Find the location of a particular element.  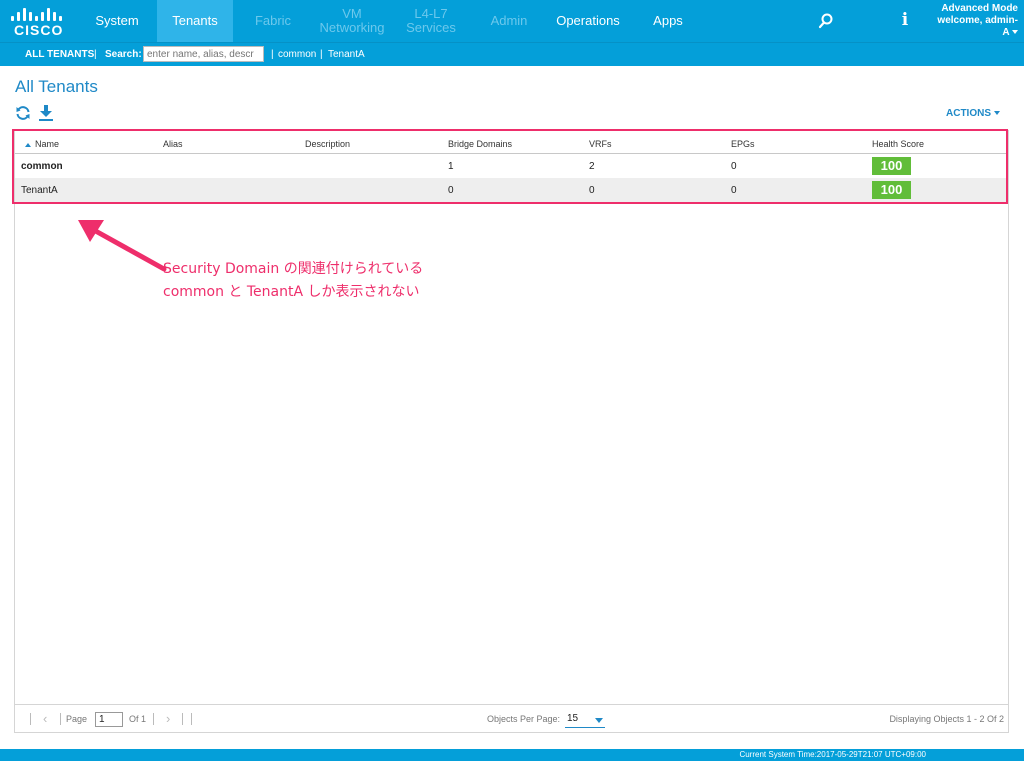

nav-tab-tenants: Tenants is located at coordinates (195, 21).